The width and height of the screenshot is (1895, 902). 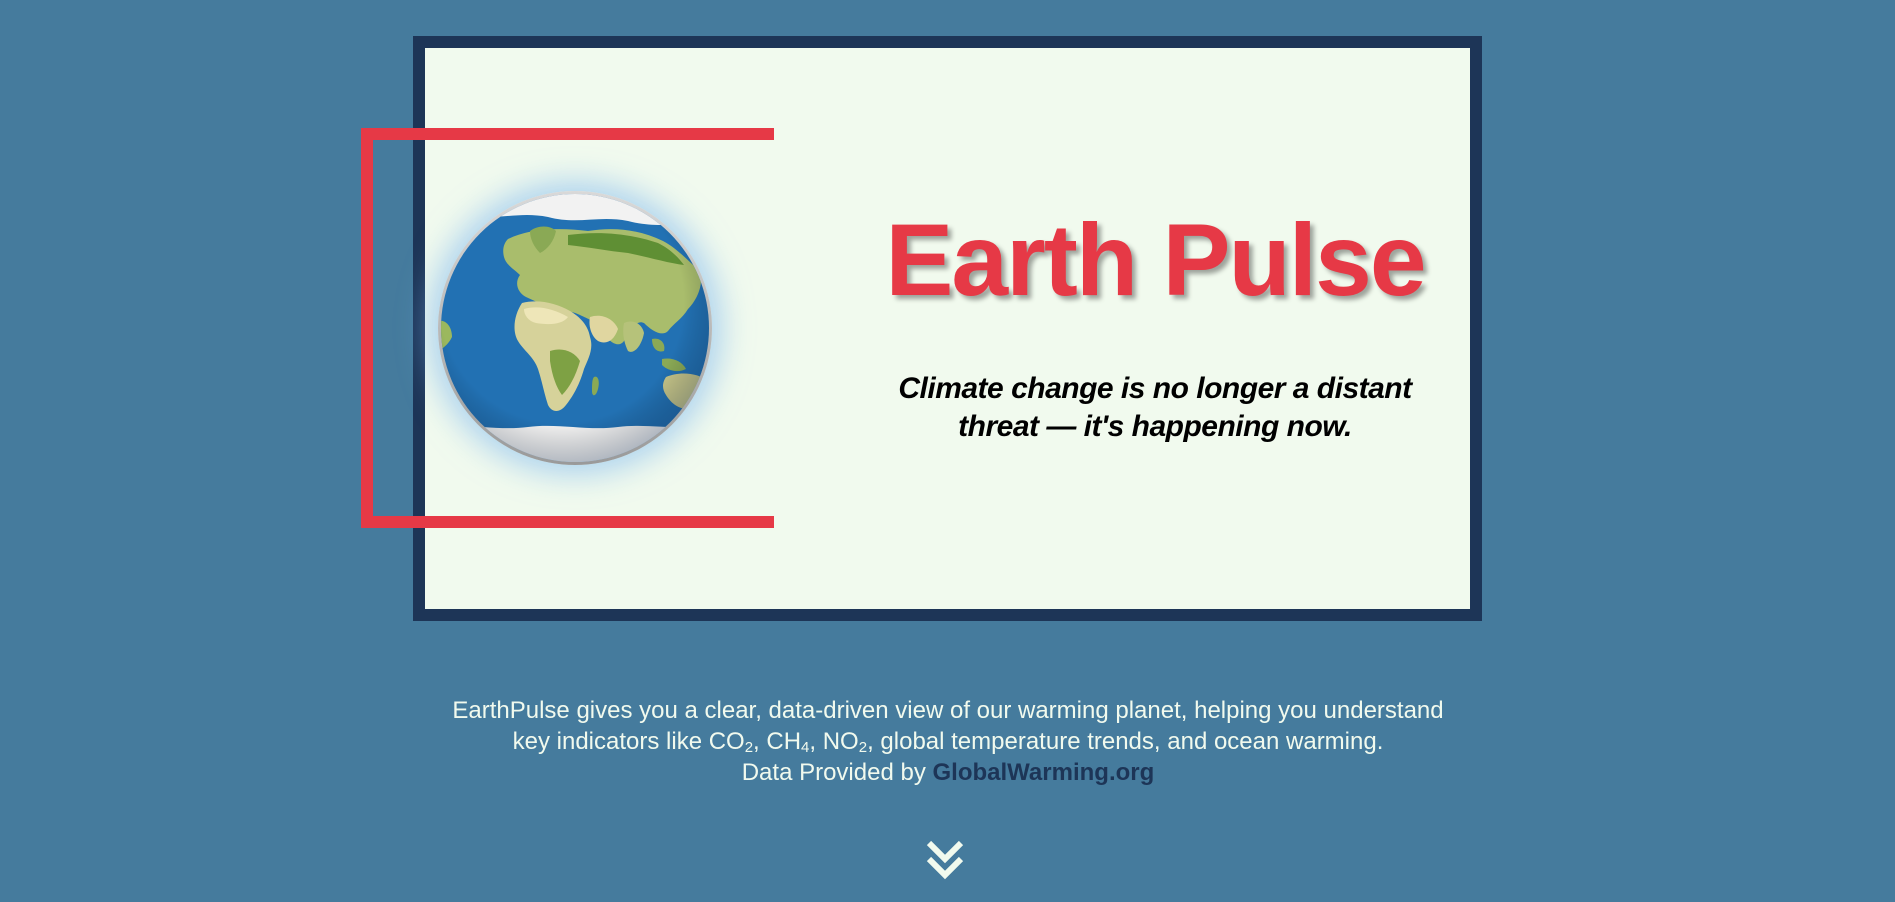 I want to click on no2-subscript: 2, so click(x=863, y=747).